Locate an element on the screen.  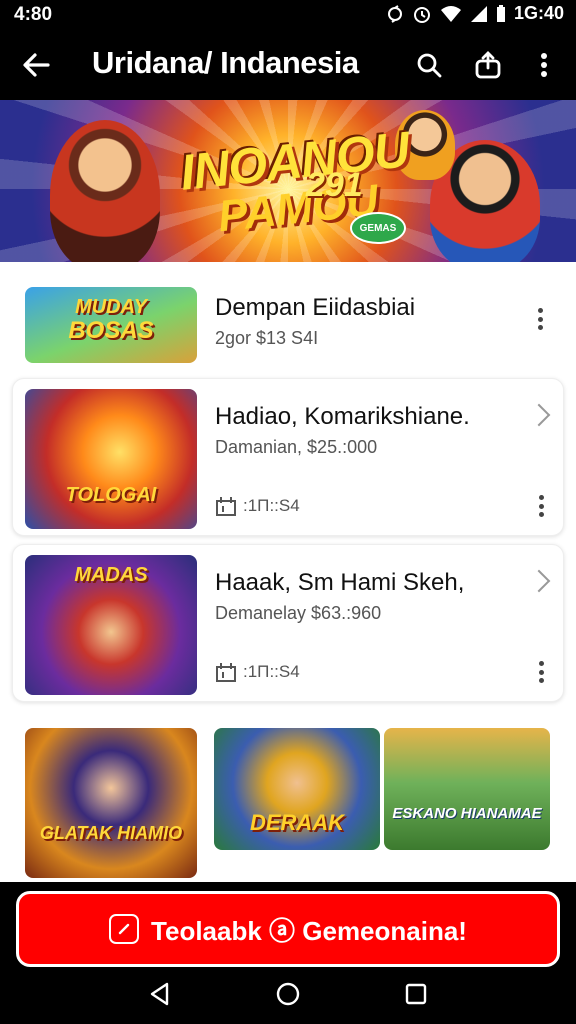
cta-label: Teolaabk ⓐ Gemeonaina! is located at coordinates (309, 930).